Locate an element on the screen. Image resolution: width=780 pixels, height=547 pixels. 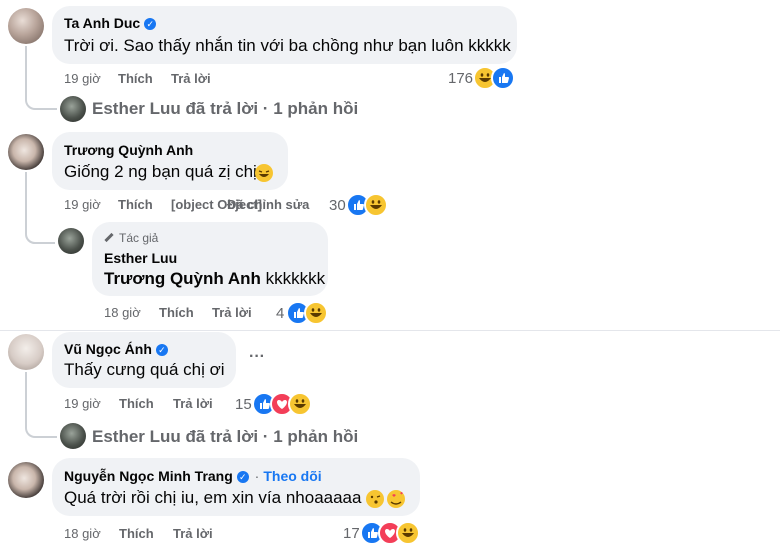
hearts-face-emoji-icon is located at coordinates (396, 499).